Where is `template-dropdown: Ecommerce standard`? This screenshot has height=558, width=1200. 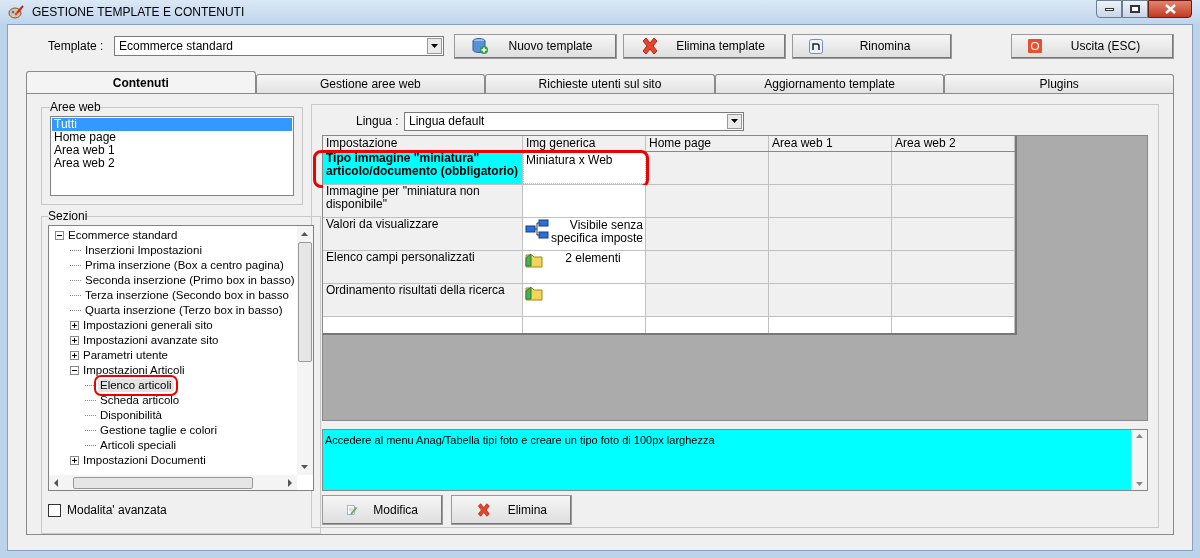
template-dropdown: Ecommerce standard is located at coordinates (279, 46).